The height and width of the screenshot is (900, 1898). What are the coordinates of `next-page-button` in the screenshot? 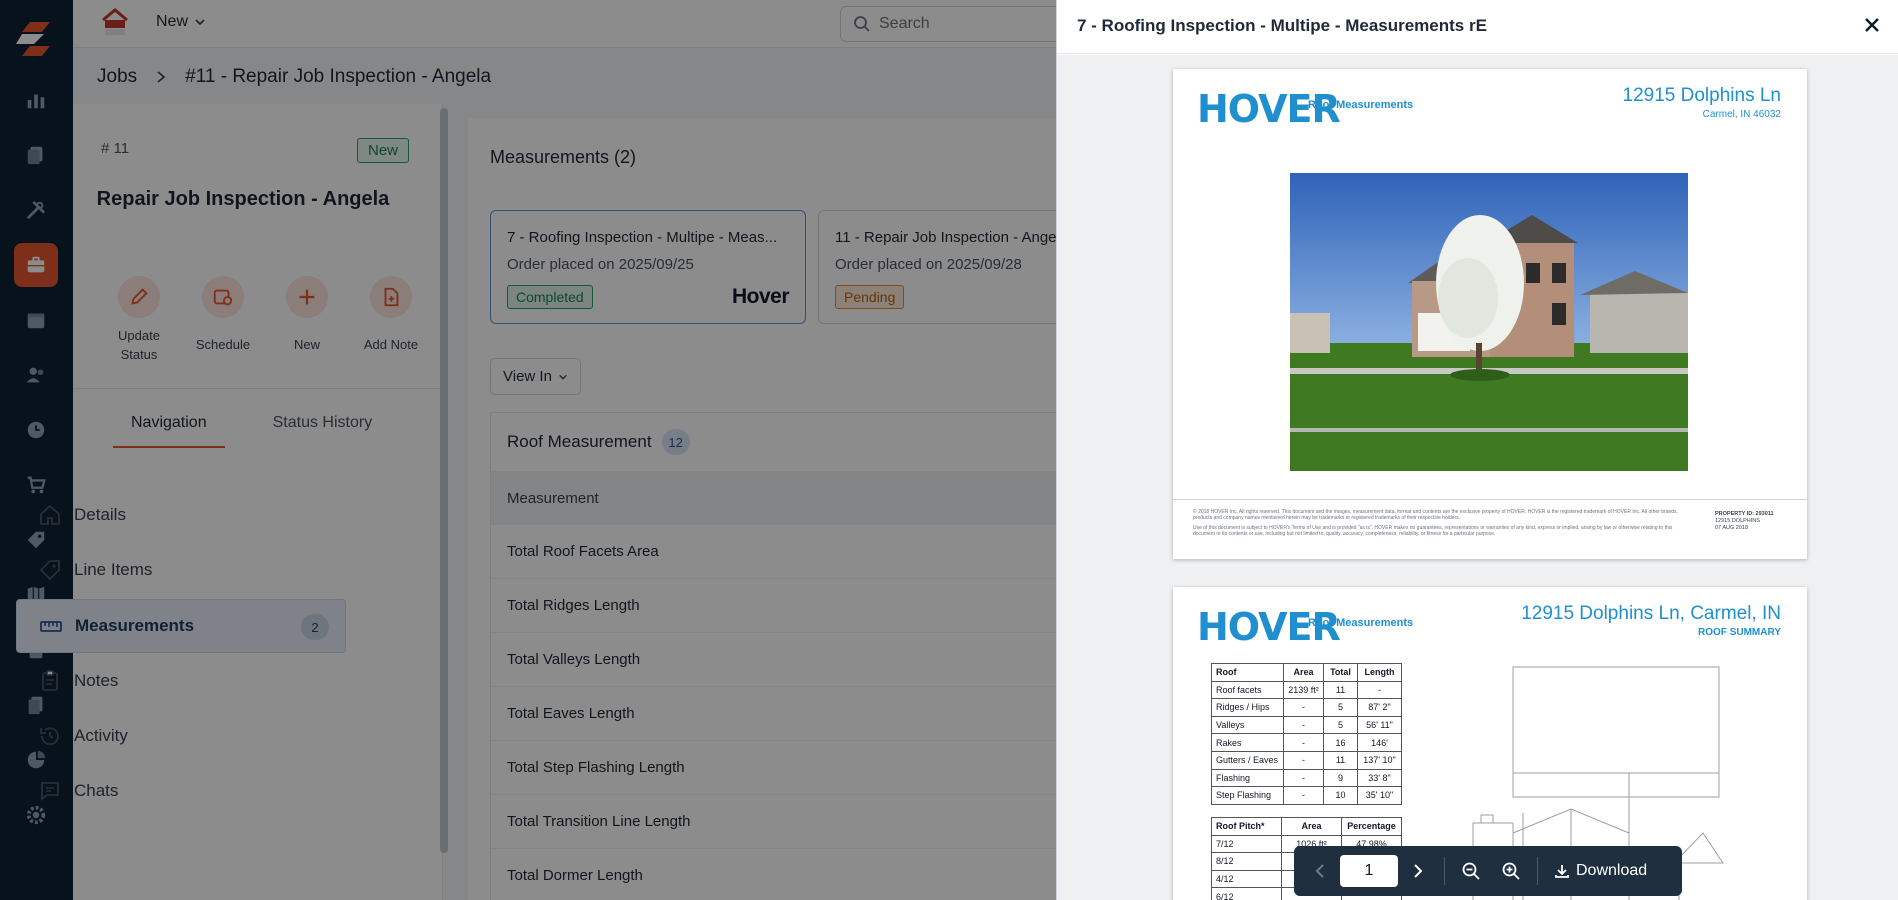 It's located at (1418, 871).